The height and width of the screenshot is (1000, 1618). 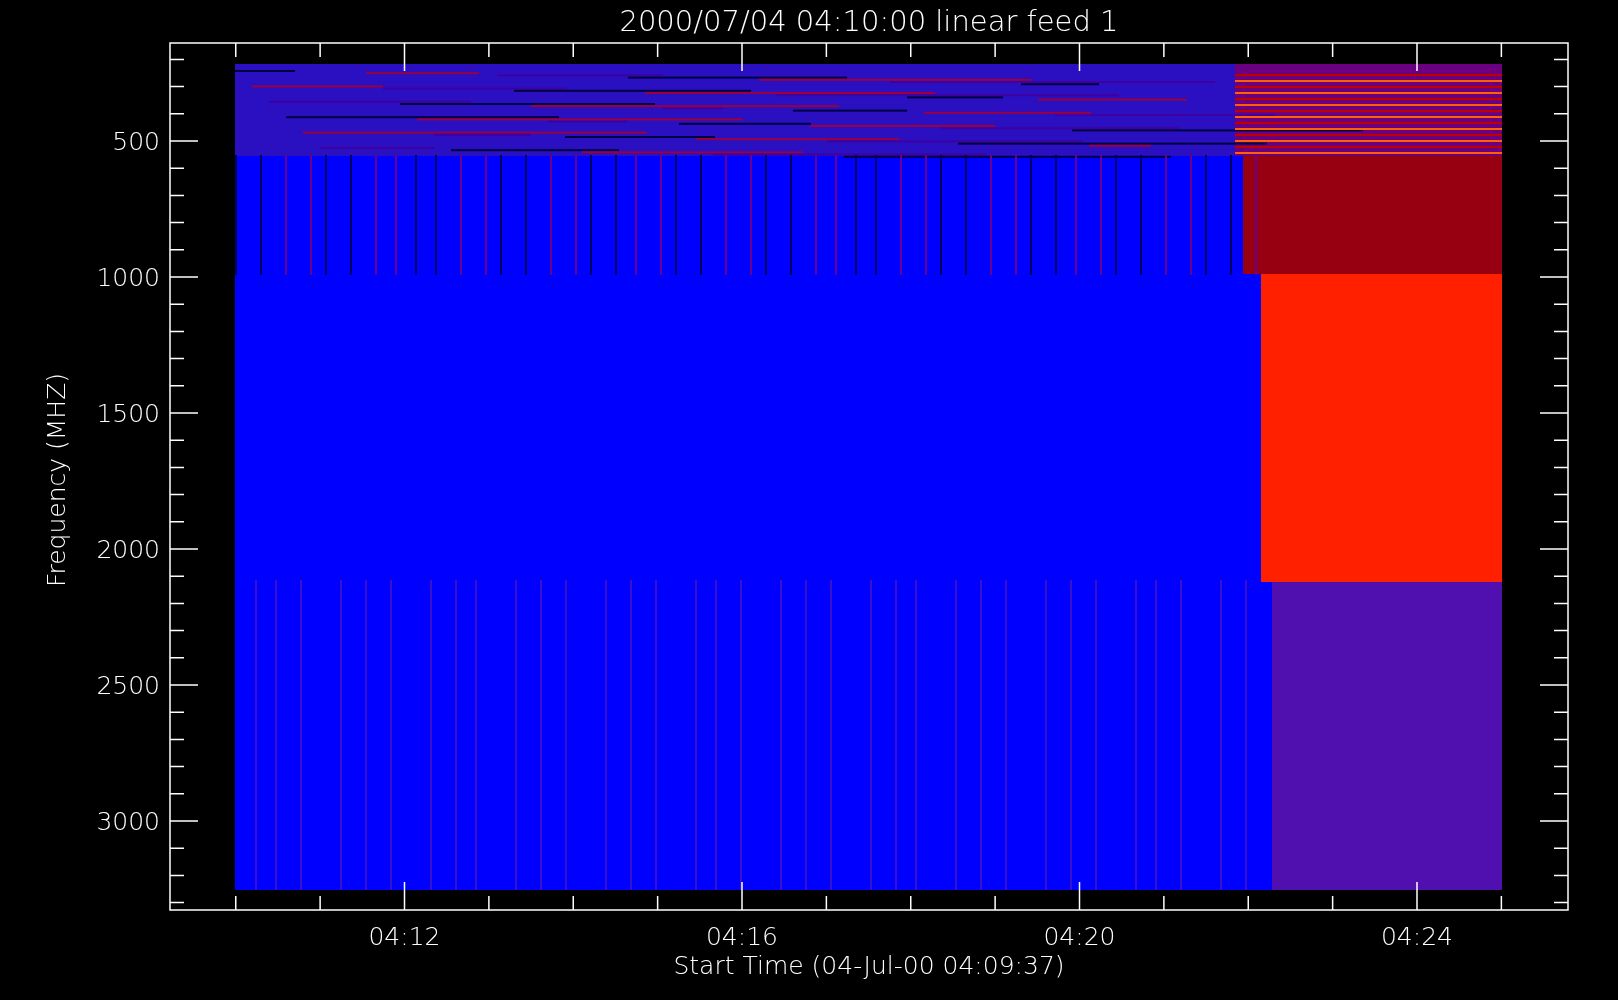 I want to click on tick-label: 04:12, so click(x=404, y=936).